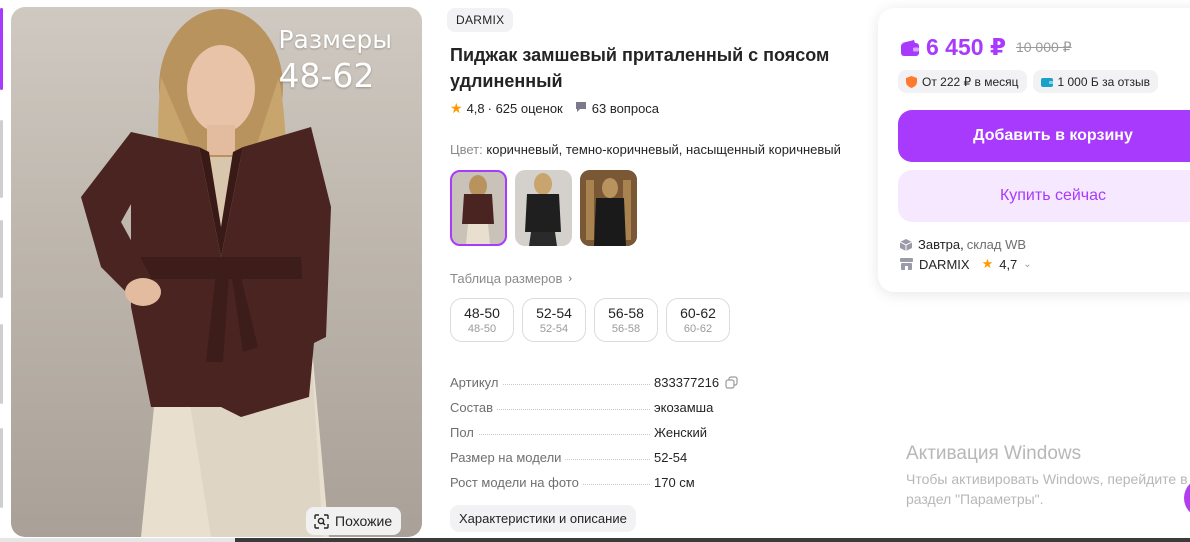 The width and height of the screenshot is (1190, 542). I want to click on current-price: 6 450 ₽, so click(966, 47).